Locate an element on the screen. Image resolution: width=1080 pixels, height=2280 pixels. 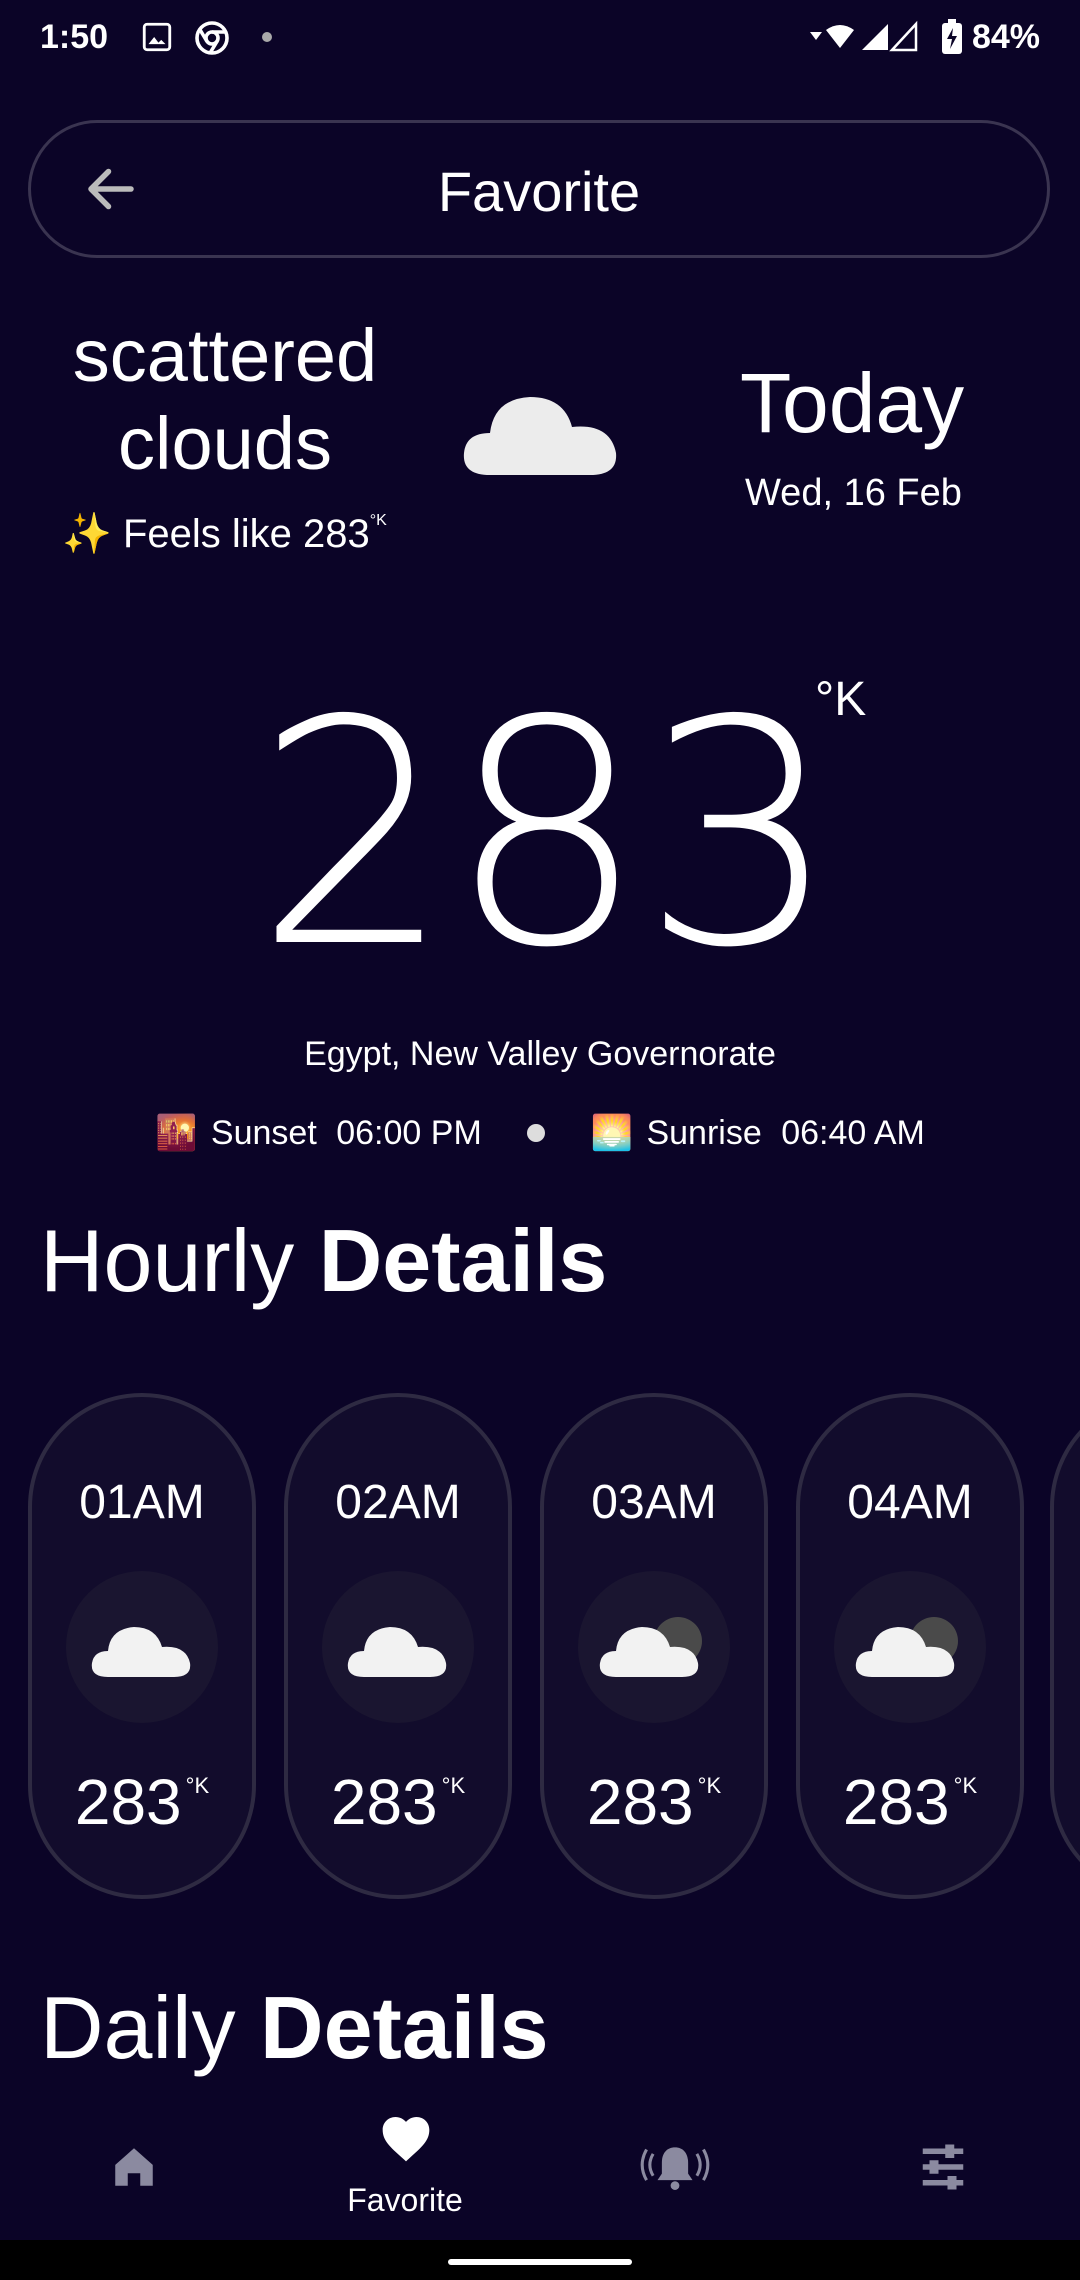
battery-percent: 84% is located at coordinates (1005, 37).